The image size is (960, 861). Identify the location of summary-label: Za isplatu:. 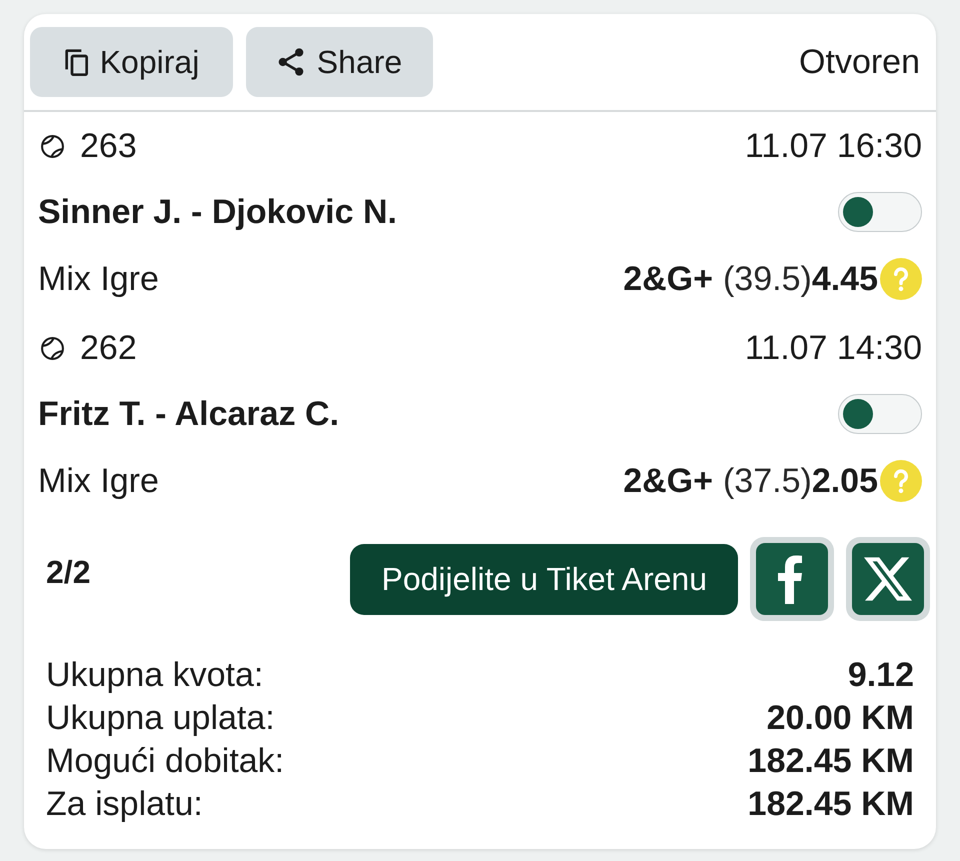
(124, 803).